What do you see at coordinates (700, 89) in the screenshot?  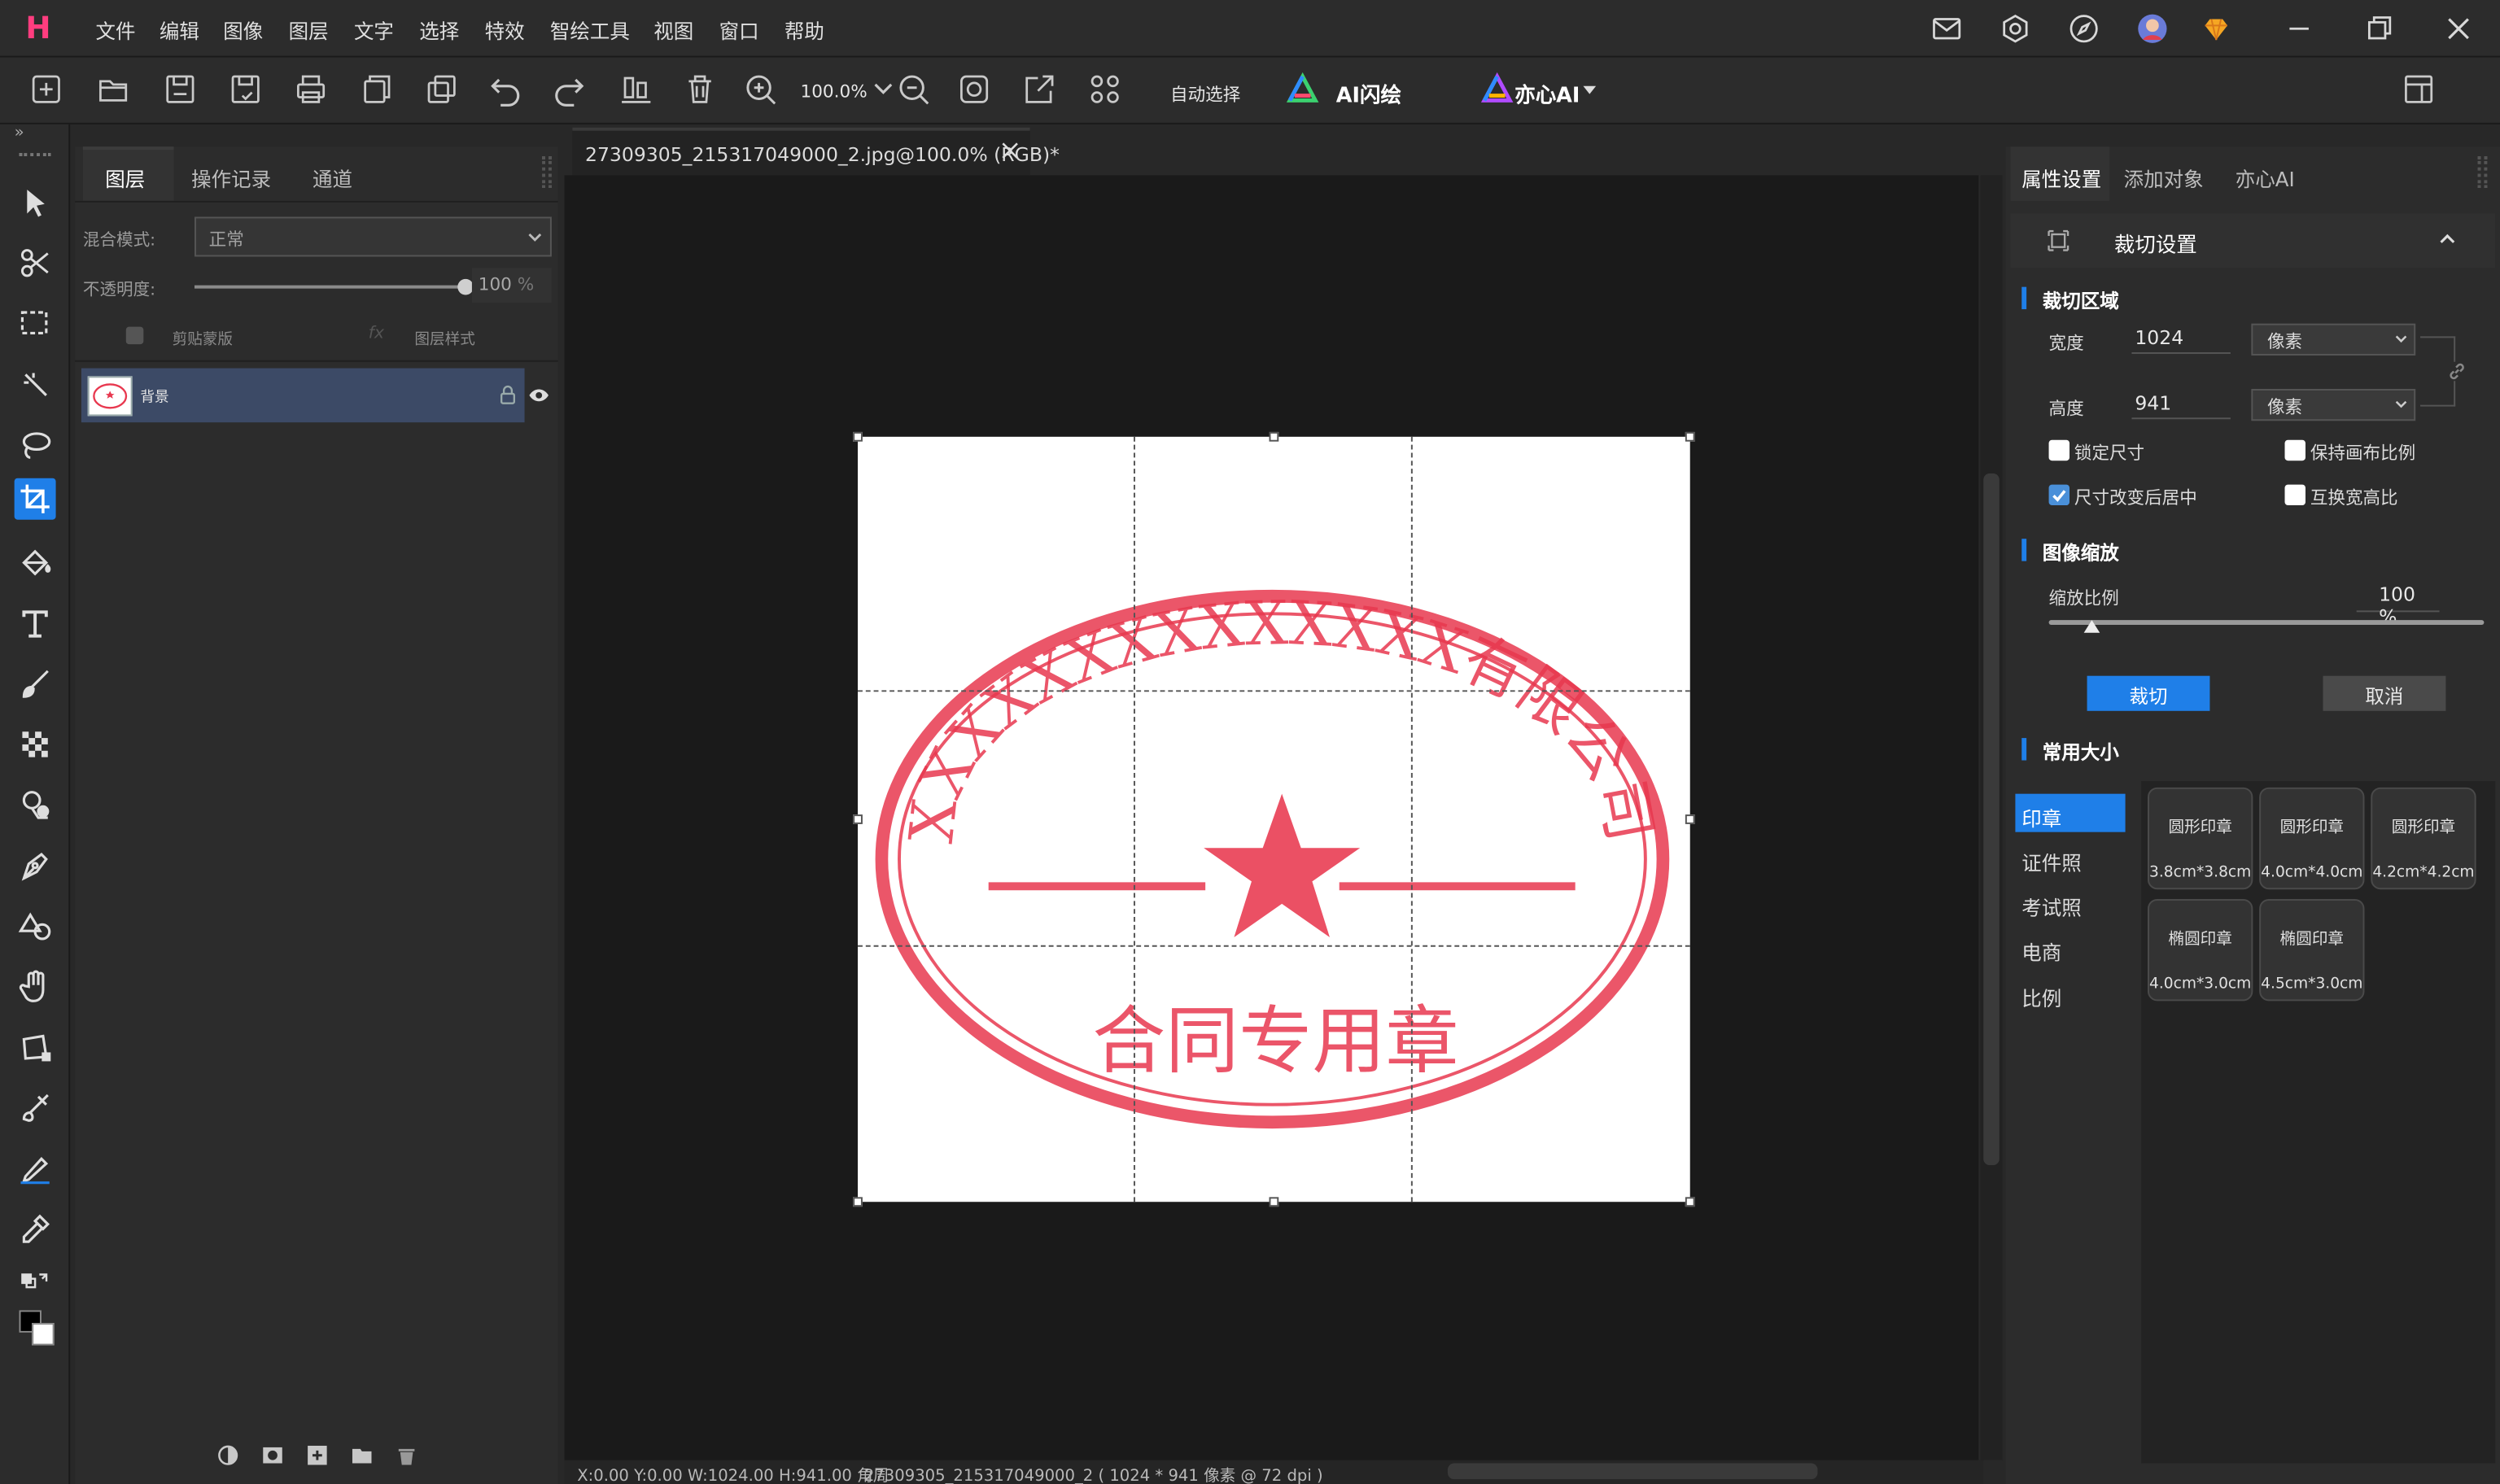 I see `delete-icon` at bounding box center [700, 89].